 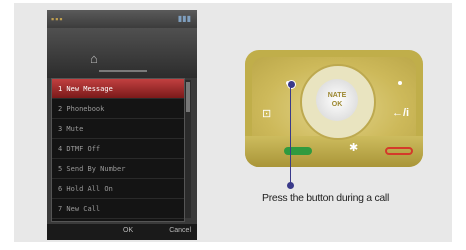 What do you see at coordinates (122, 19) in the screenshot?
I see `status-bar: ▪▪▪ ▮▮▮` at bounding box center [122, 19].